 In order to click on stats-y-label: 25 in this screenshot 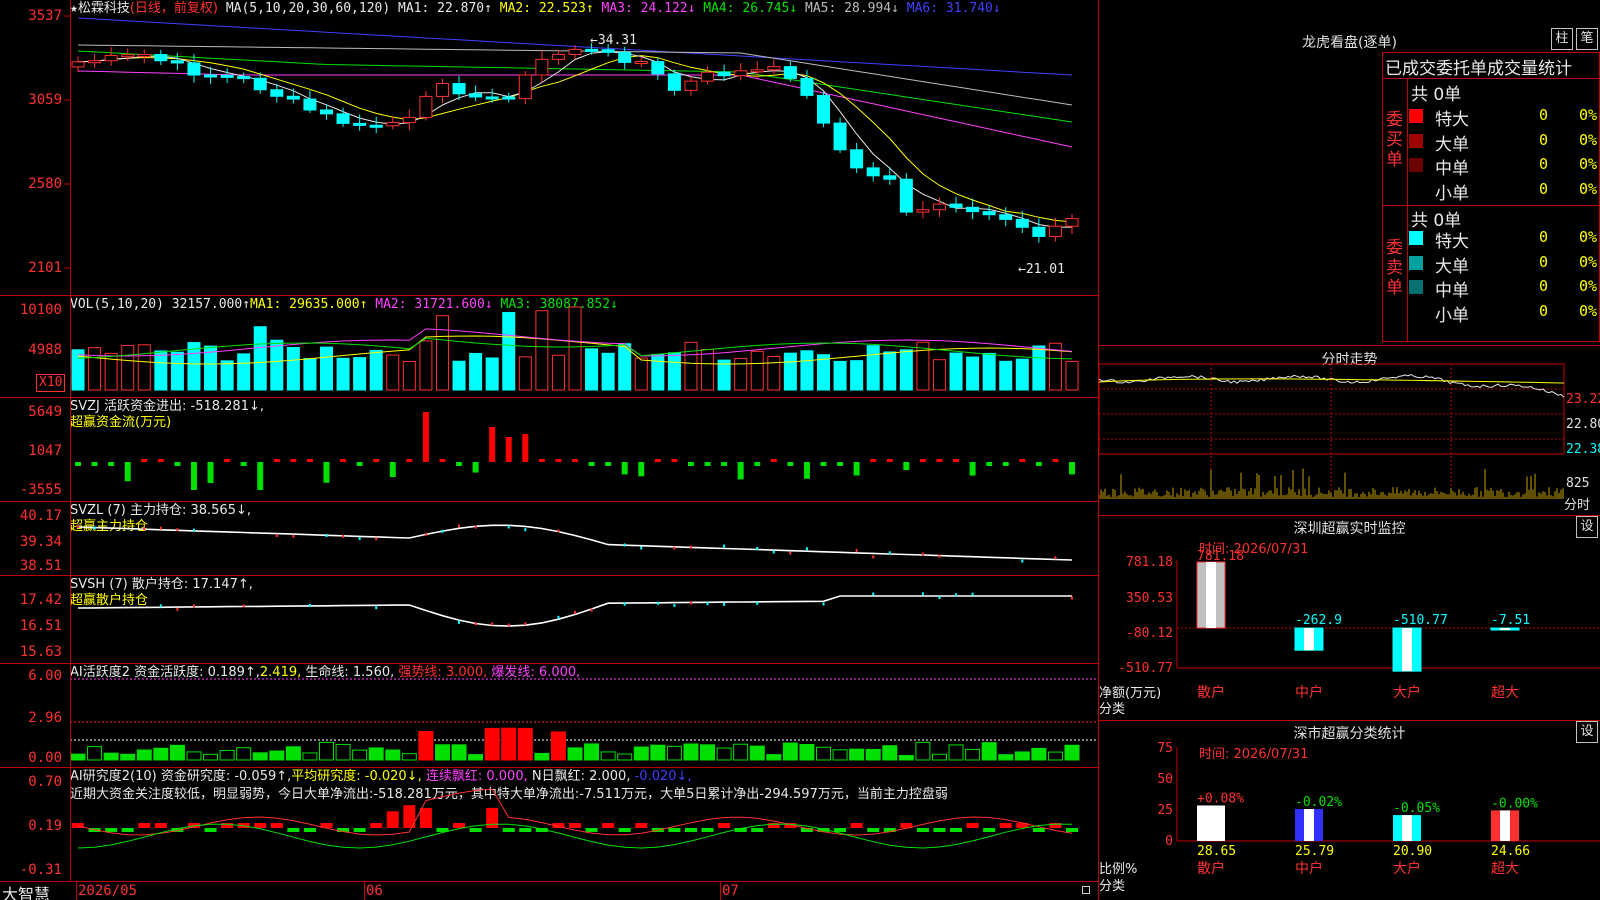, I will do `click(1165, 810)`.